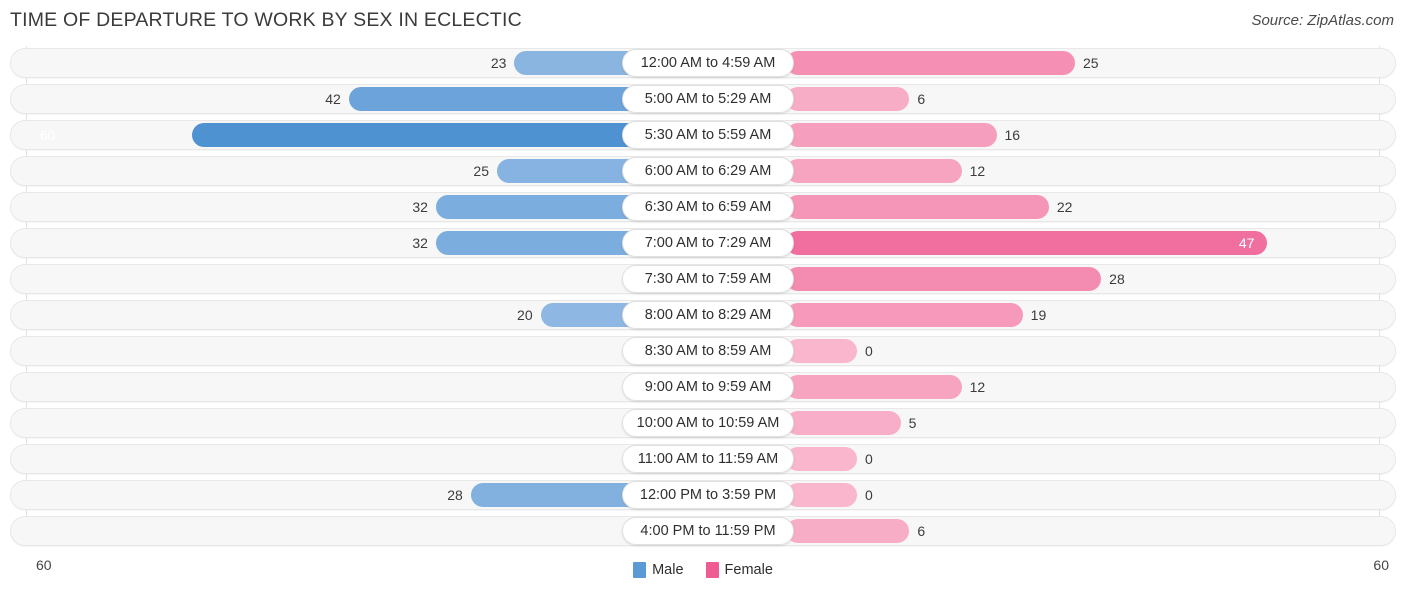 Image resolution: width=1406 pixels, height=595 pixels. What do you see at coordinates (708, 243) in the screenshot?
I see `category-label: 7:00 AM to 7:29 AM` at bounding box center [708, 243].